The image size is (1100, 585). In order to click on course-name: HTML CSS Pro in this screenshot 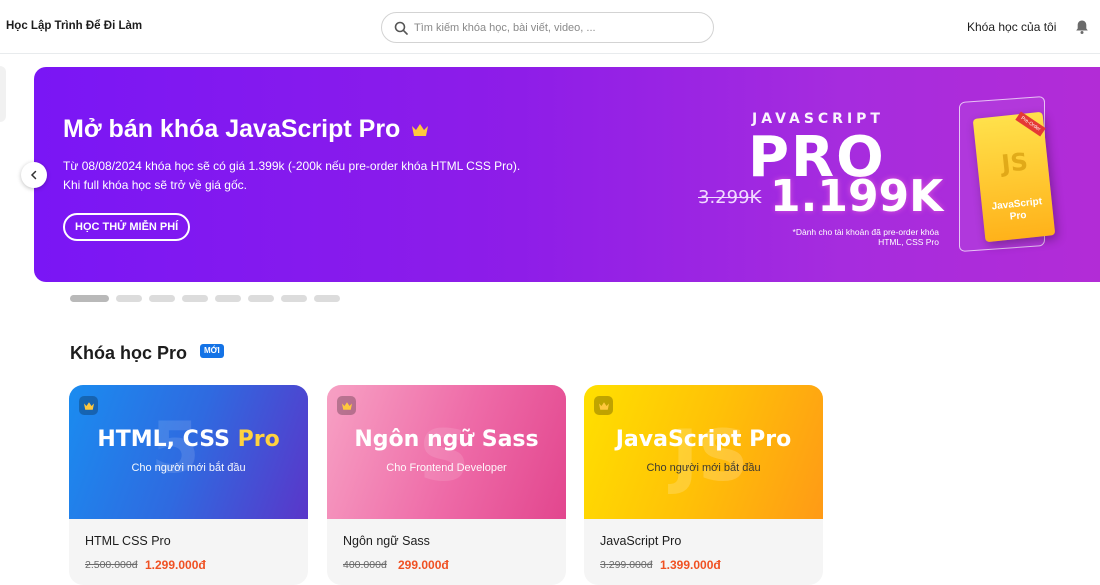, I will do `click(128, 541)`.